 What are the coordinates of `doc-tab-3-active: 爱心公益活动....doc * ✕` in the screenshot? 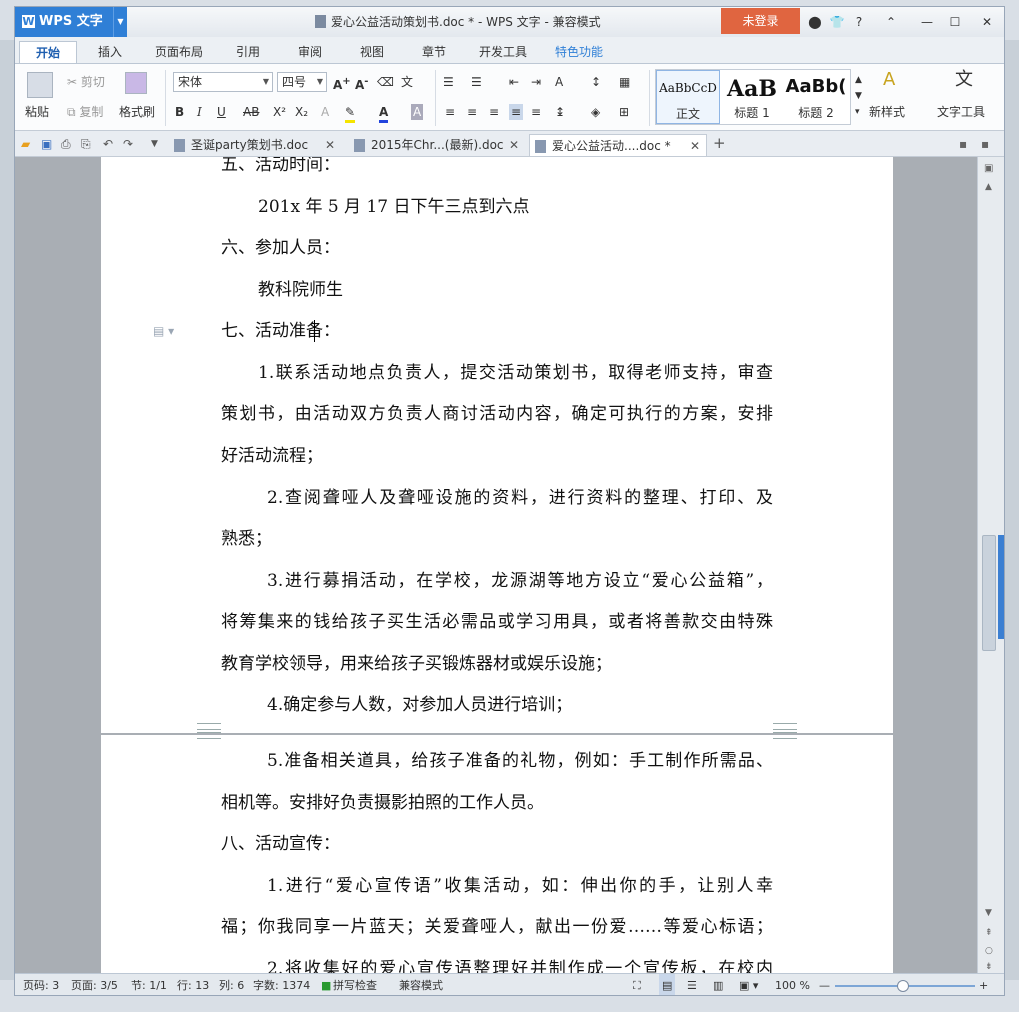 It's located at (618, 145).